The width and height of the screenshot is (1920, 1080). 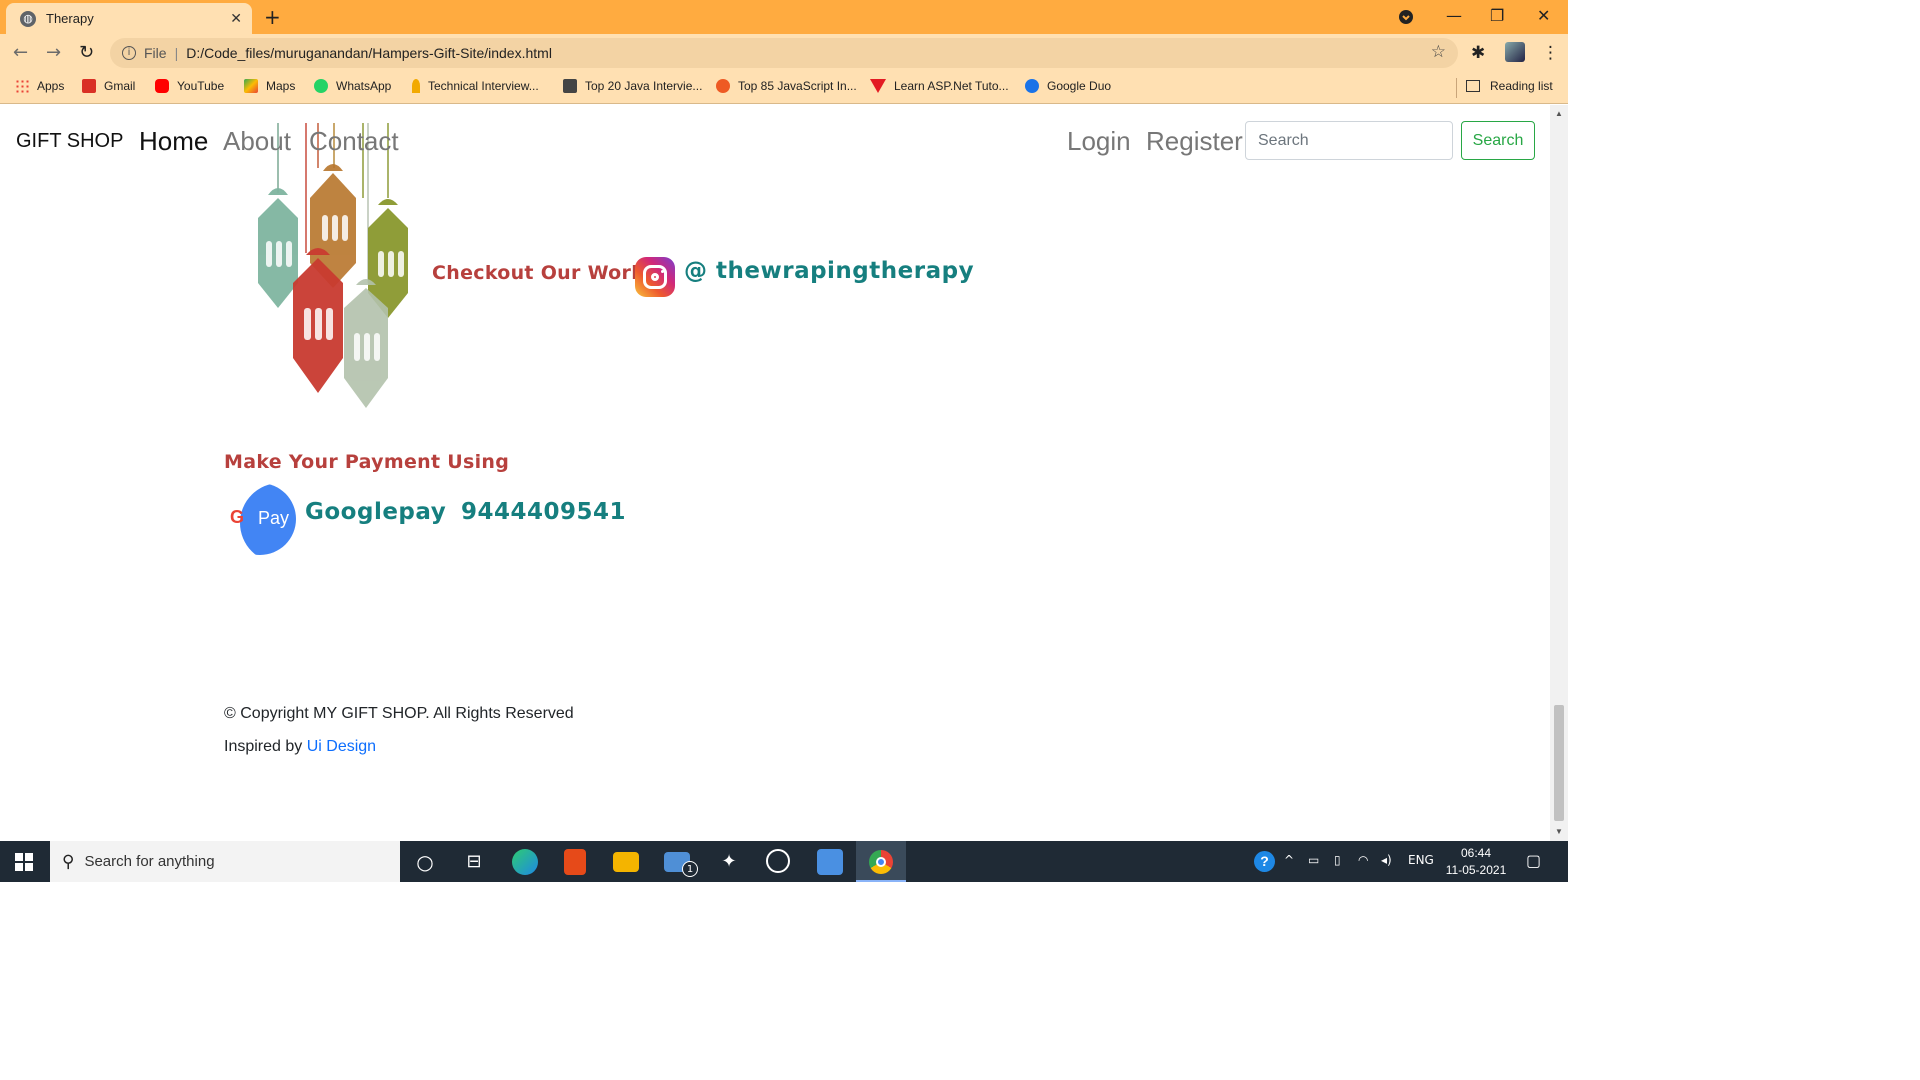 I want to click on scroll-down-icon: ▼, so click(x=1559, y=831).